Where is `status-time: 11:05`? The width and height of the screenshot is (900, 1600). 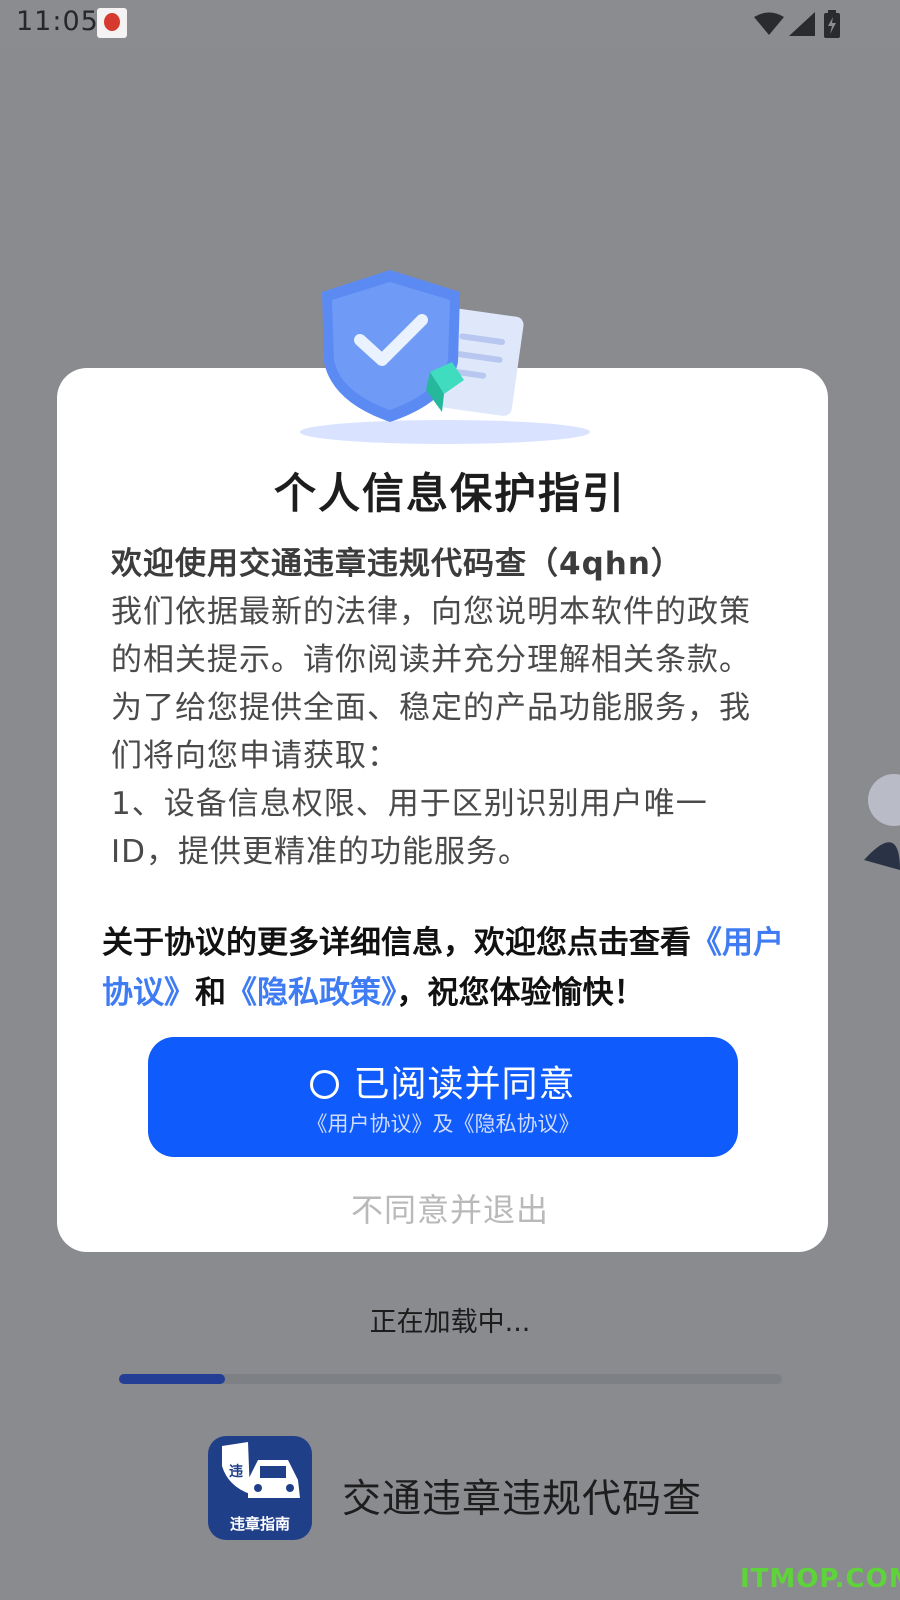 status-time: 11:05 is located at coordinates (57, 21).